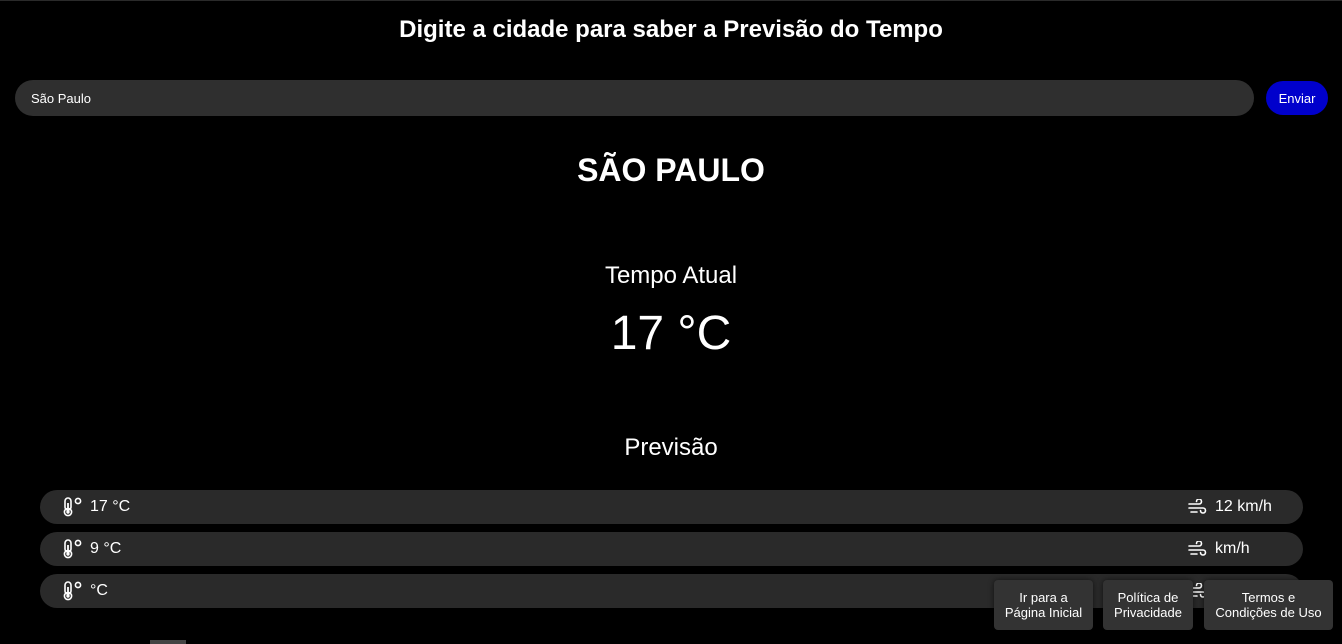 Image resolution: width=1342 pixels, height=644 pixels. I want to click on forecast-wind-group: 12 km/h, so click(1230, 507).